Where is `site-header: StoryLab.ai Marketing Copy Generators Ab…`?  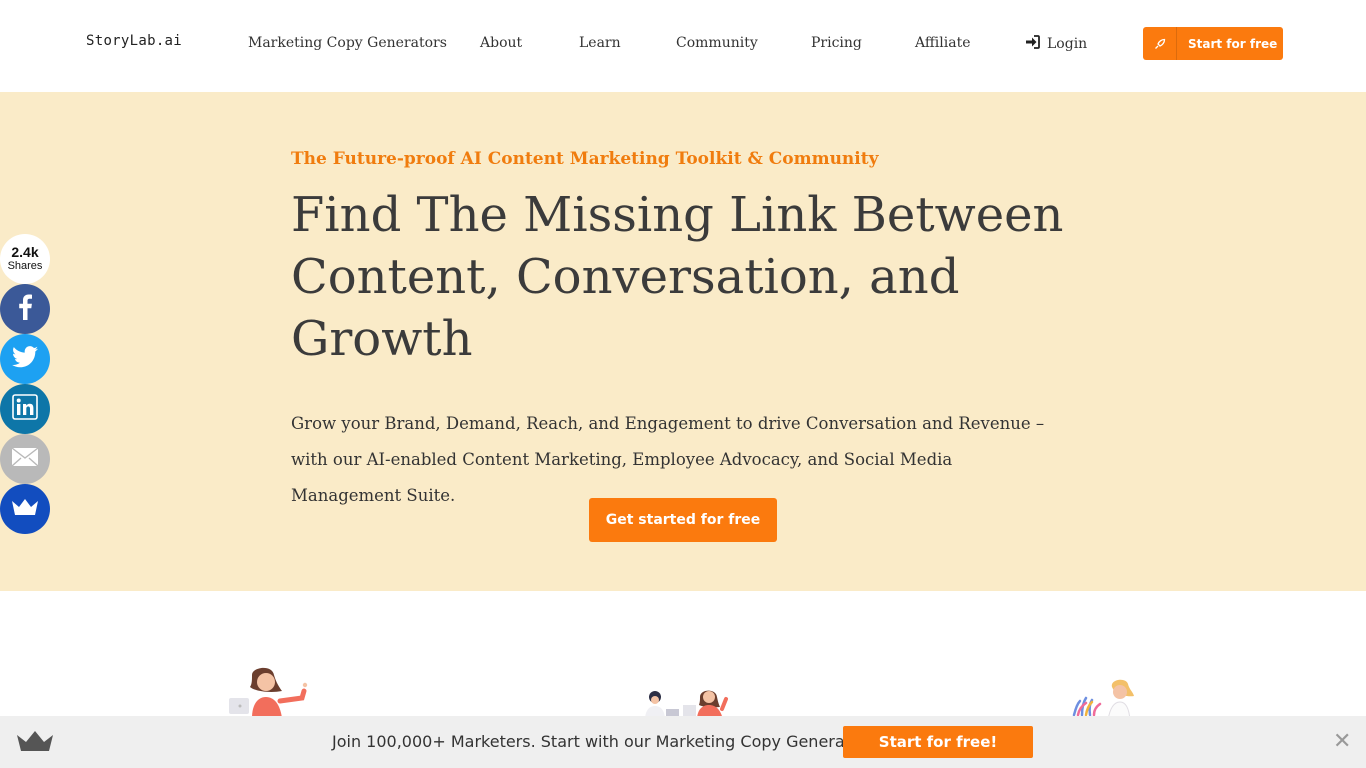
site-header: StoryLab.ai Marketing Copy Generators Ab… is located at coordinates (683, 46).